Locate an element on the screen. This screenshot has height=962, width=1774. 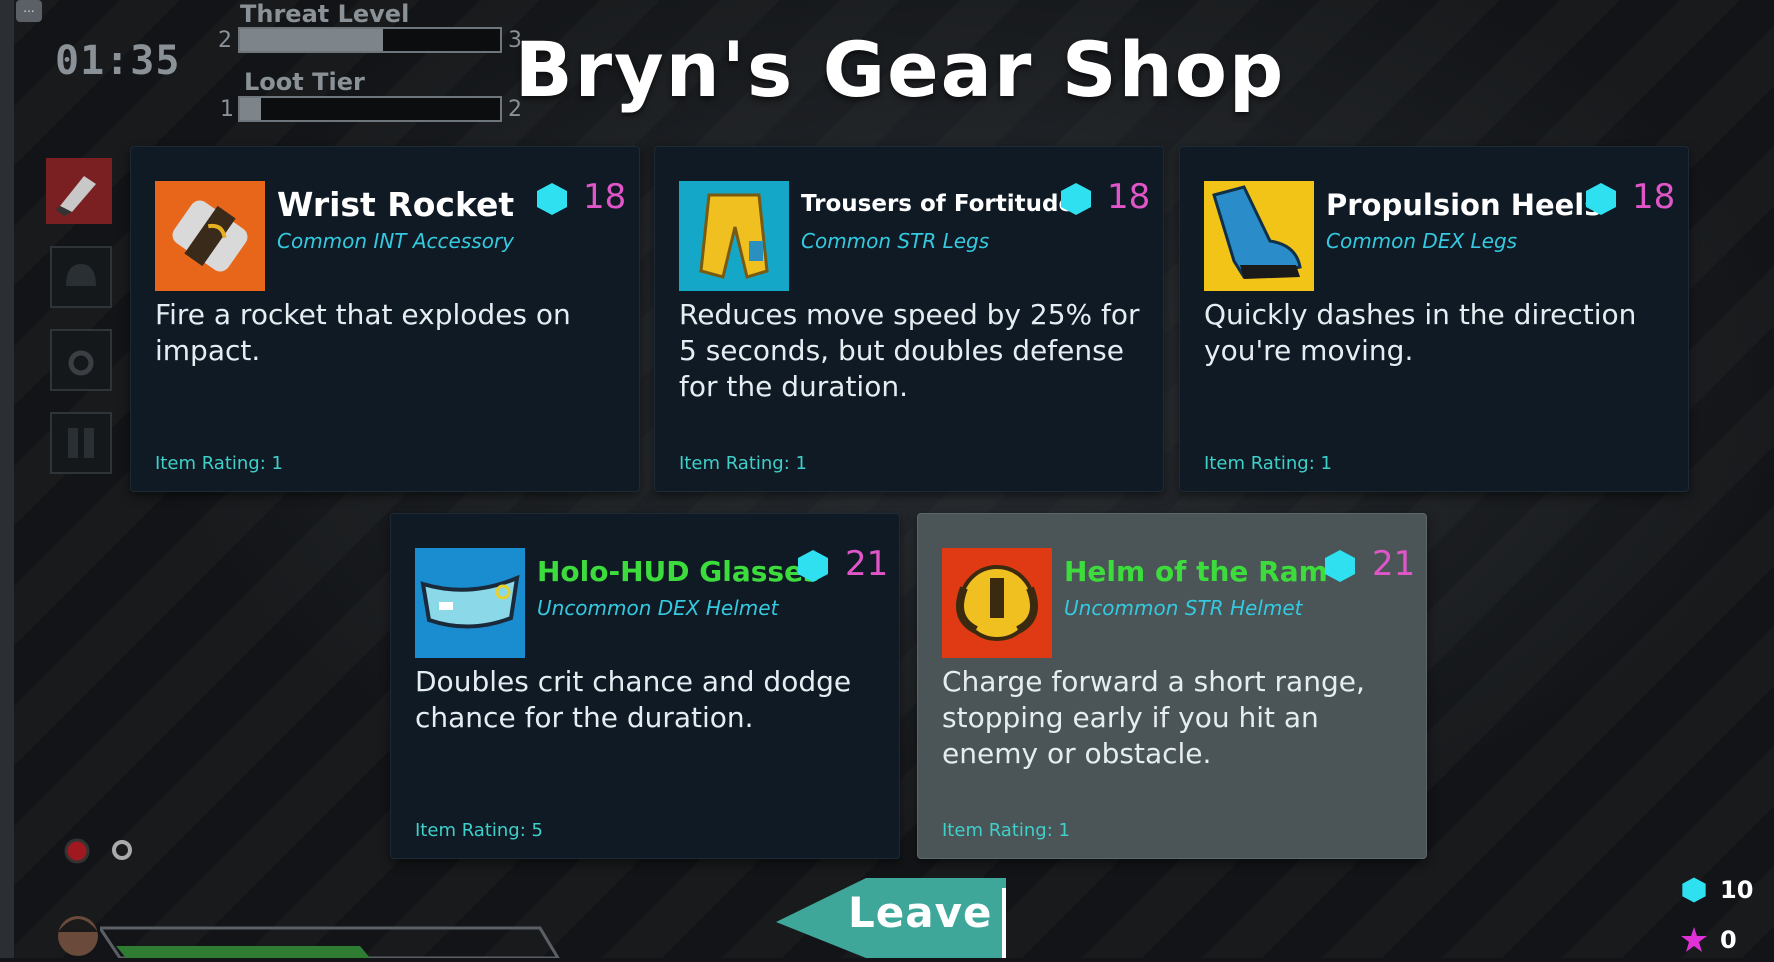
threat-level-label: Threat Level is located at coordinates (325, 14).